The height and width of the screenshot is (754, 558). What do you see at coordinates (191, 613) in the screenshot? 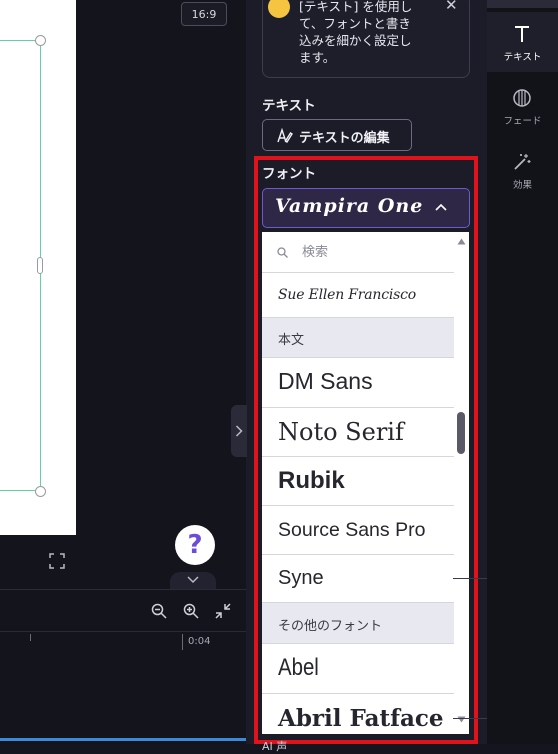
I see `zoom-in-icon` at bounding box center [191, 613].